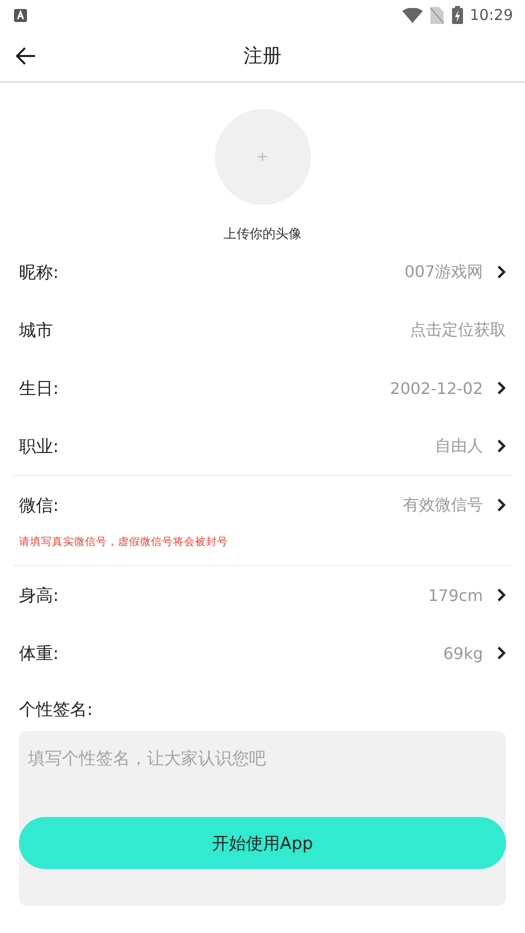 The width and height of the screenshot is (525, 933). Describe the element at coordinates (262, 505) in the screenshot. I see `form-row: 微信: 有效微信号` at that location.